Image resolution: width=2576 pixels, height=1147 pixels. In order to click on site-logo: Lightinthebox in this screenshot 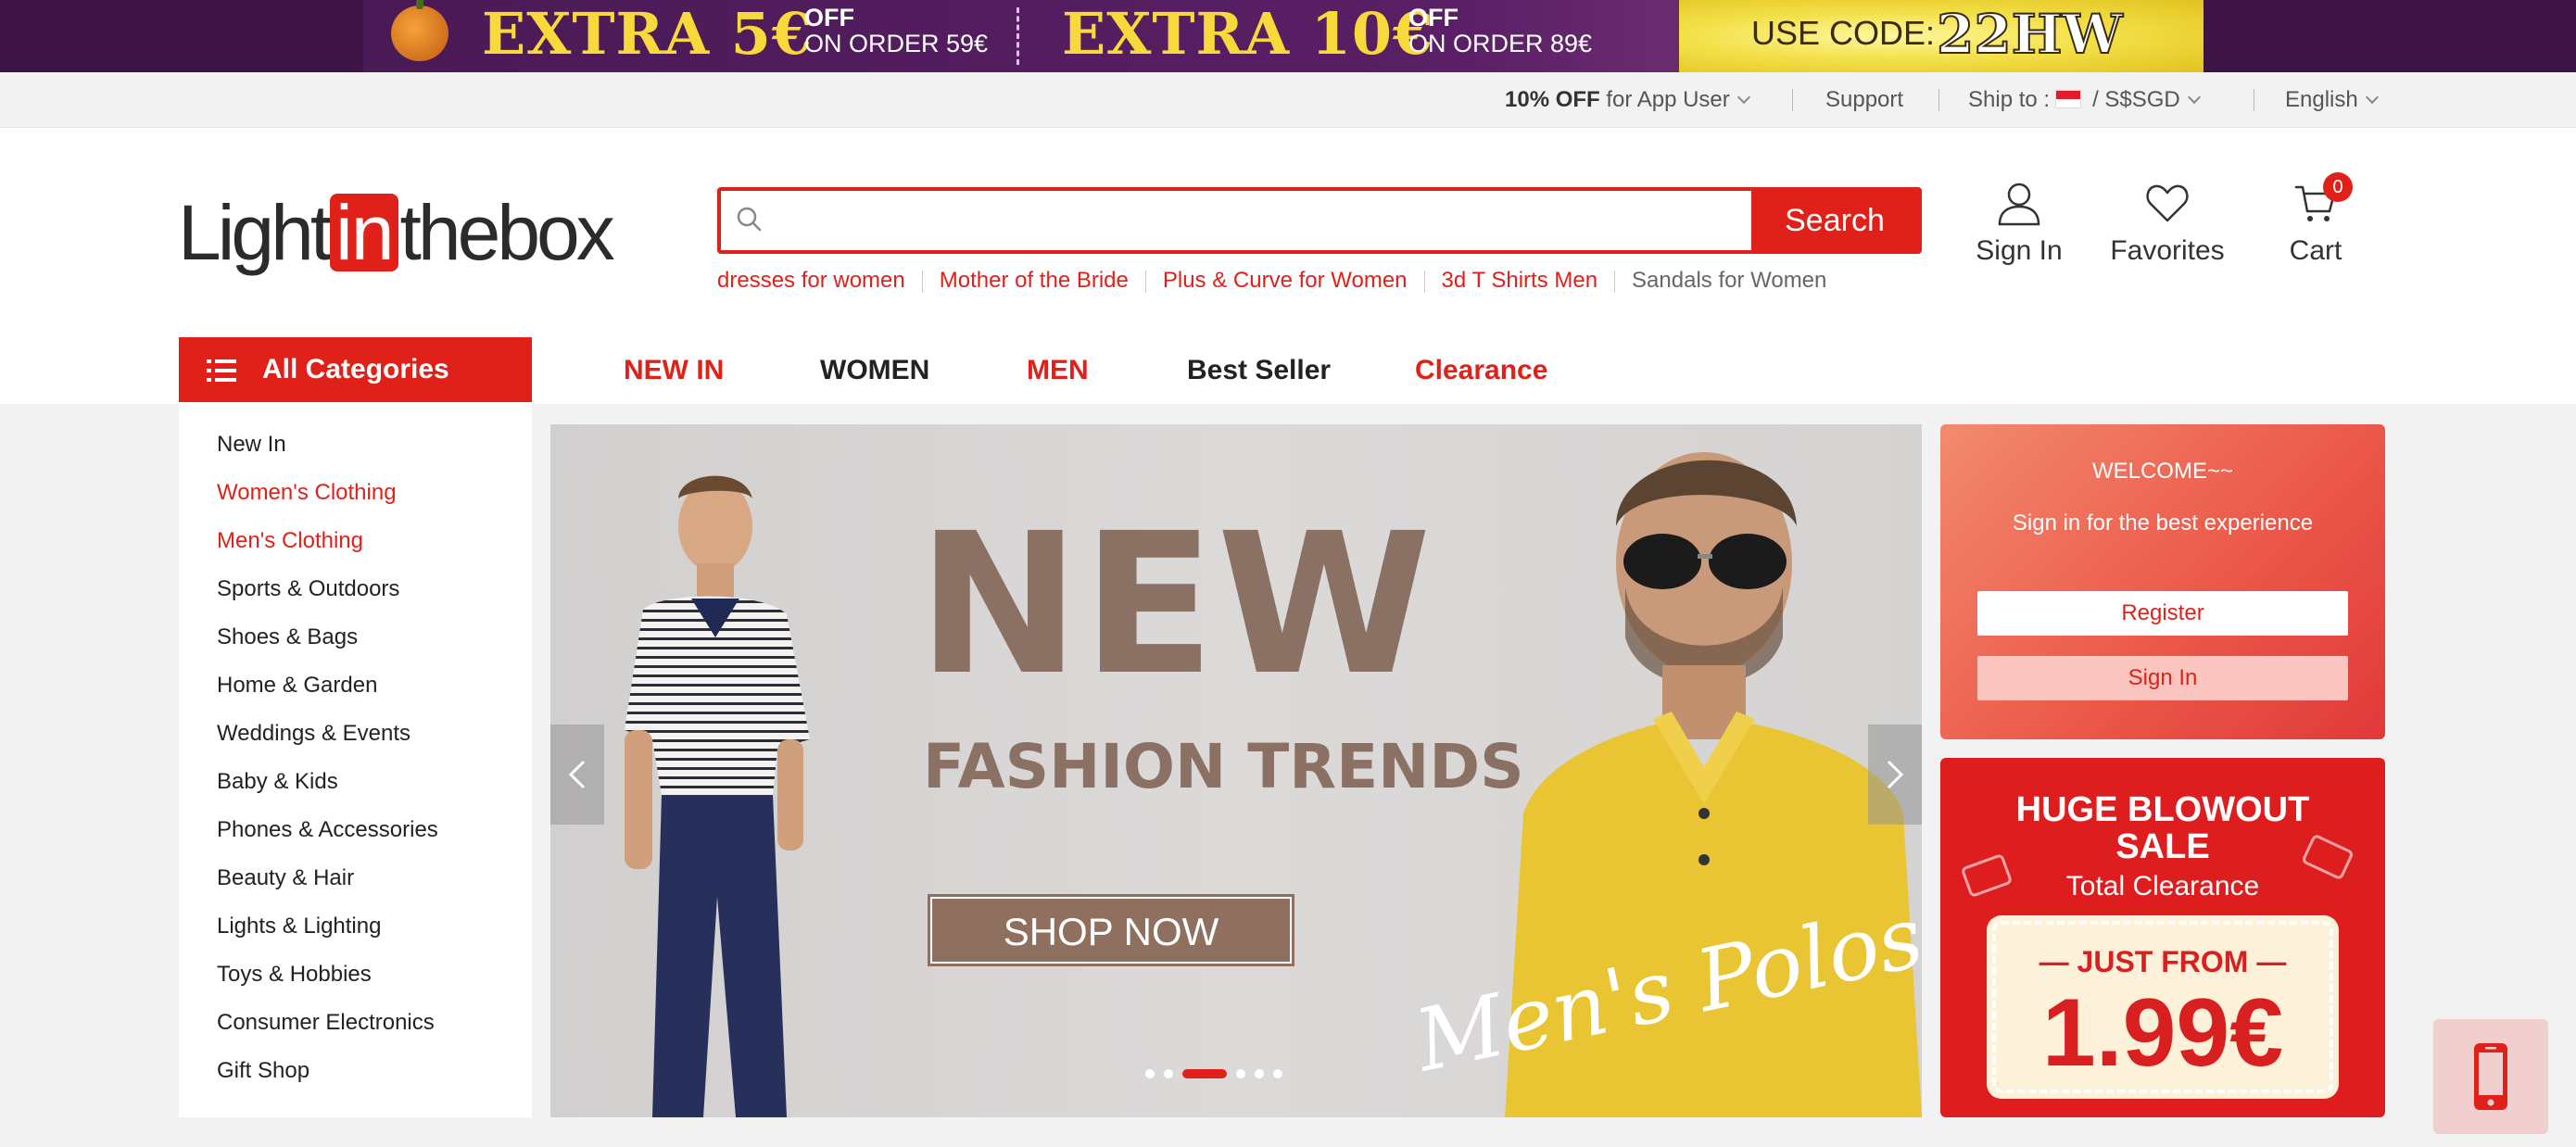, I will do `click(405, 232)`.